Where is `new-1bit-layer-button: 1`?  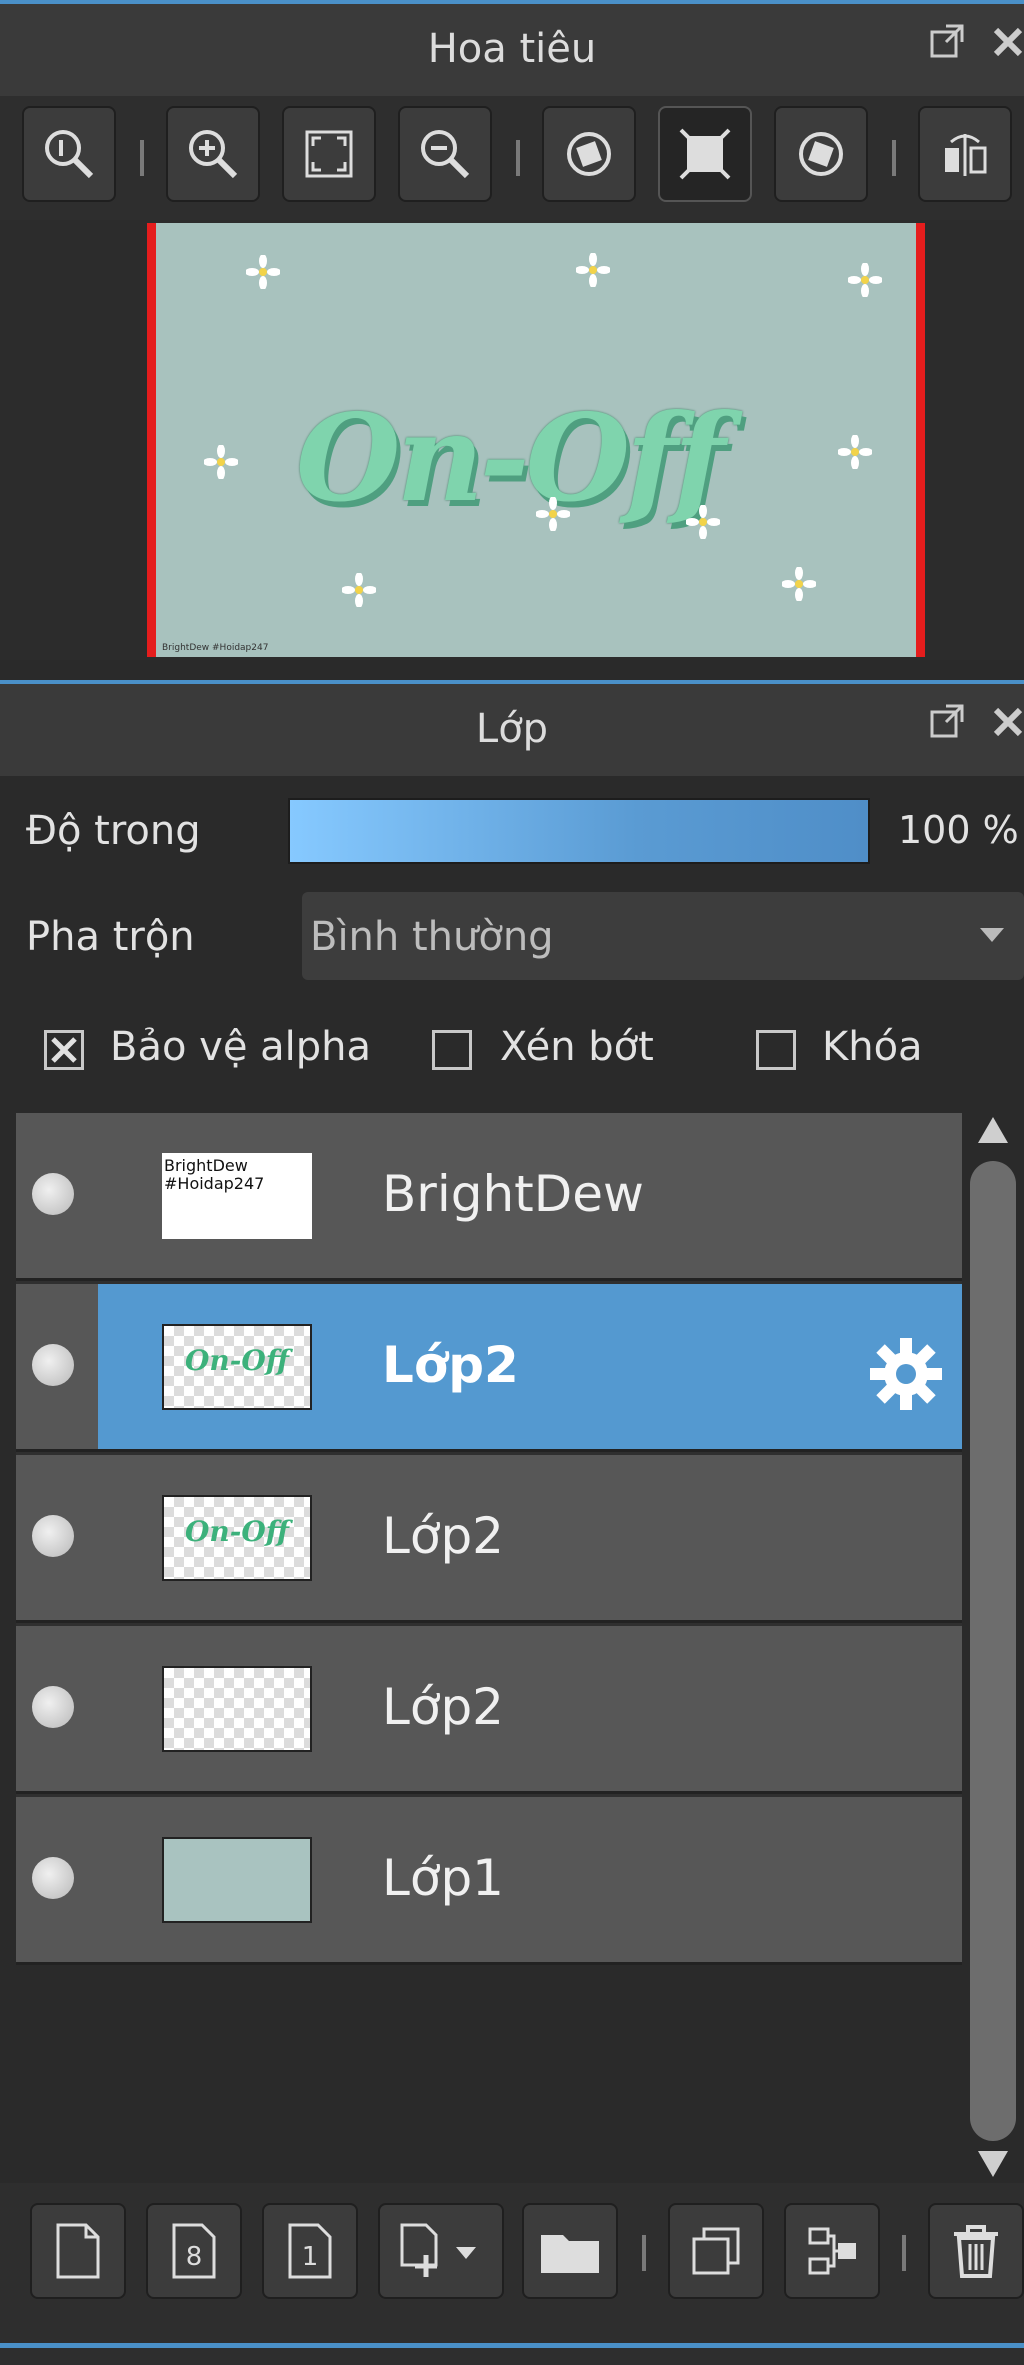 new-1bit-layer-button: 1 is located at coordinates (310, 2251).